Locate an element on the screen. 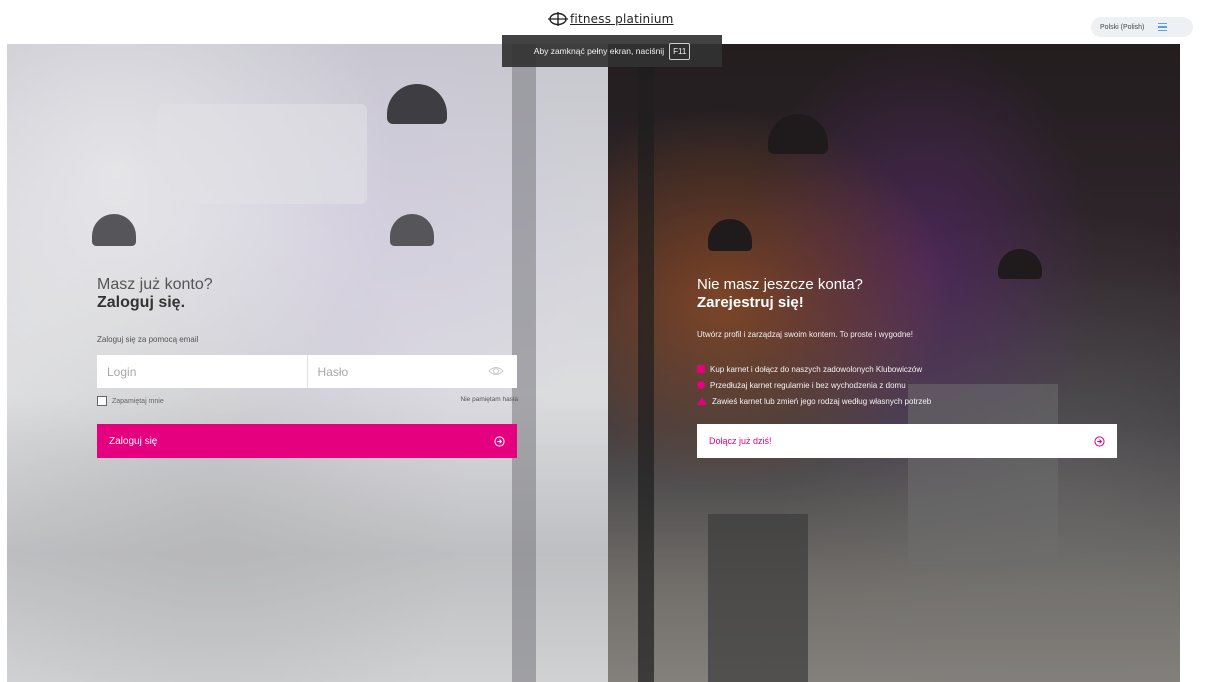 This screenshot has height=682, width=1212. language-label: Polski (Polish) is located at coordinates (1122, 27).